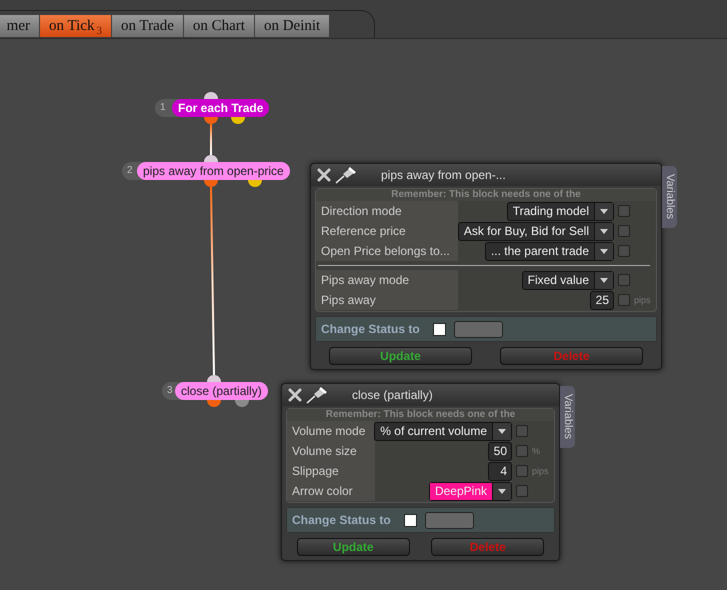  What do you see at coordinates (602, 300) in the screenshot?
I see `number-field: 25` at bounding box center [602, 300].